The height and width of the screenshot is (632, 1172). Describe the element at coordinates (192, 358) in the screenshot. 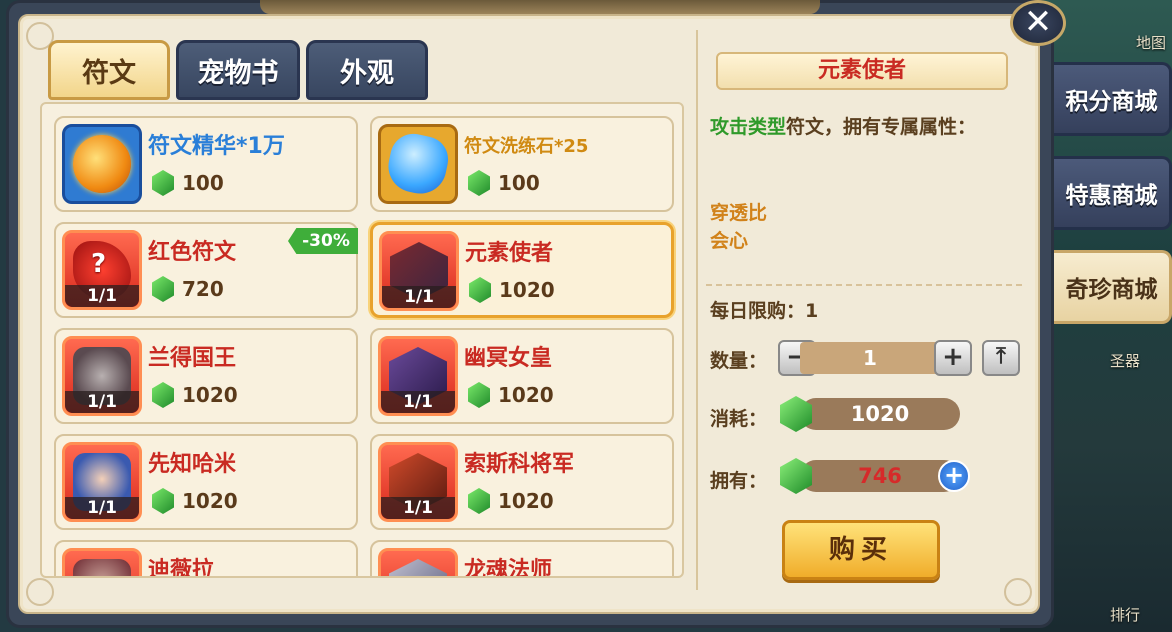

I see `item-name: 兰得国王` at that location.